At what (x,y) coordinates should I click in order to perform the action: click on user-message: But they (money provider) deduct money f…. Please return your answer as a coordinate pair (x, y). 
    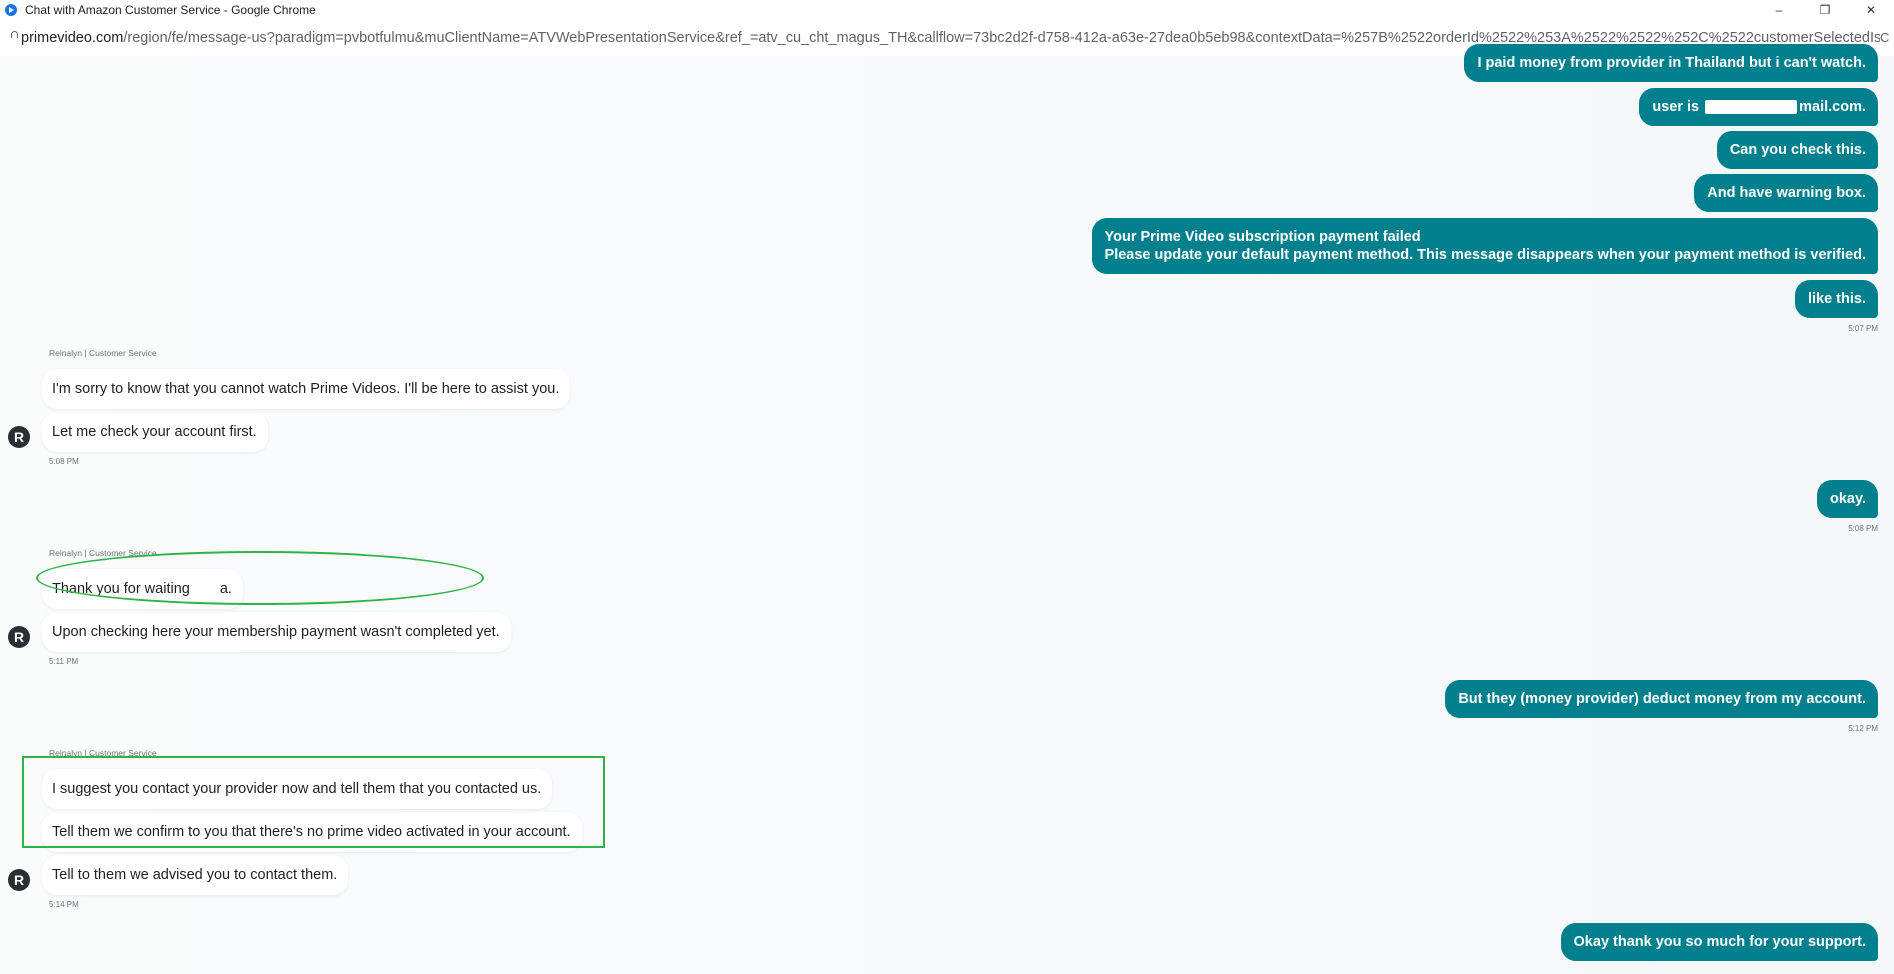
    Looking at the image, I should click on (1661, 699).